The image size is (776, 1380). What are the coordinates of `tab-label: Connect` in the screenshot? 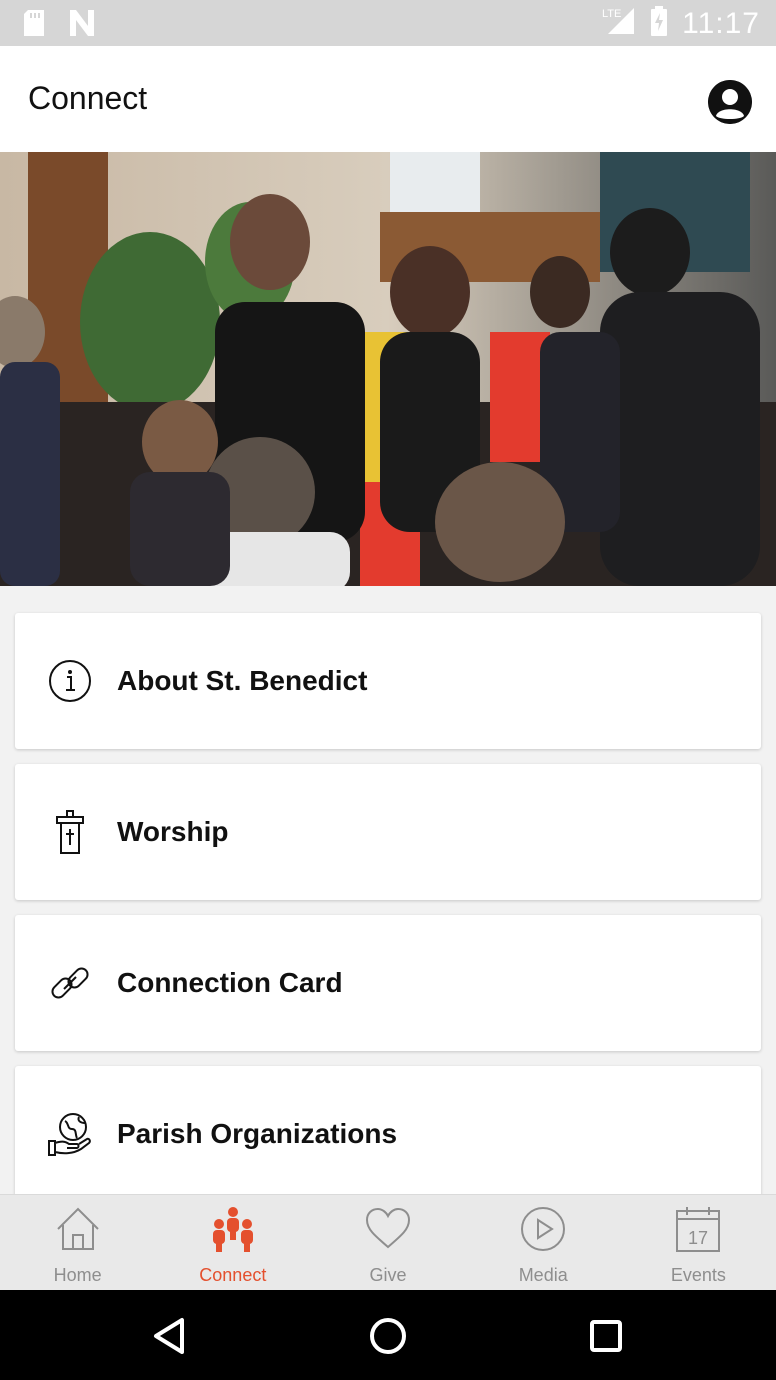 It's located at (233, 1275).